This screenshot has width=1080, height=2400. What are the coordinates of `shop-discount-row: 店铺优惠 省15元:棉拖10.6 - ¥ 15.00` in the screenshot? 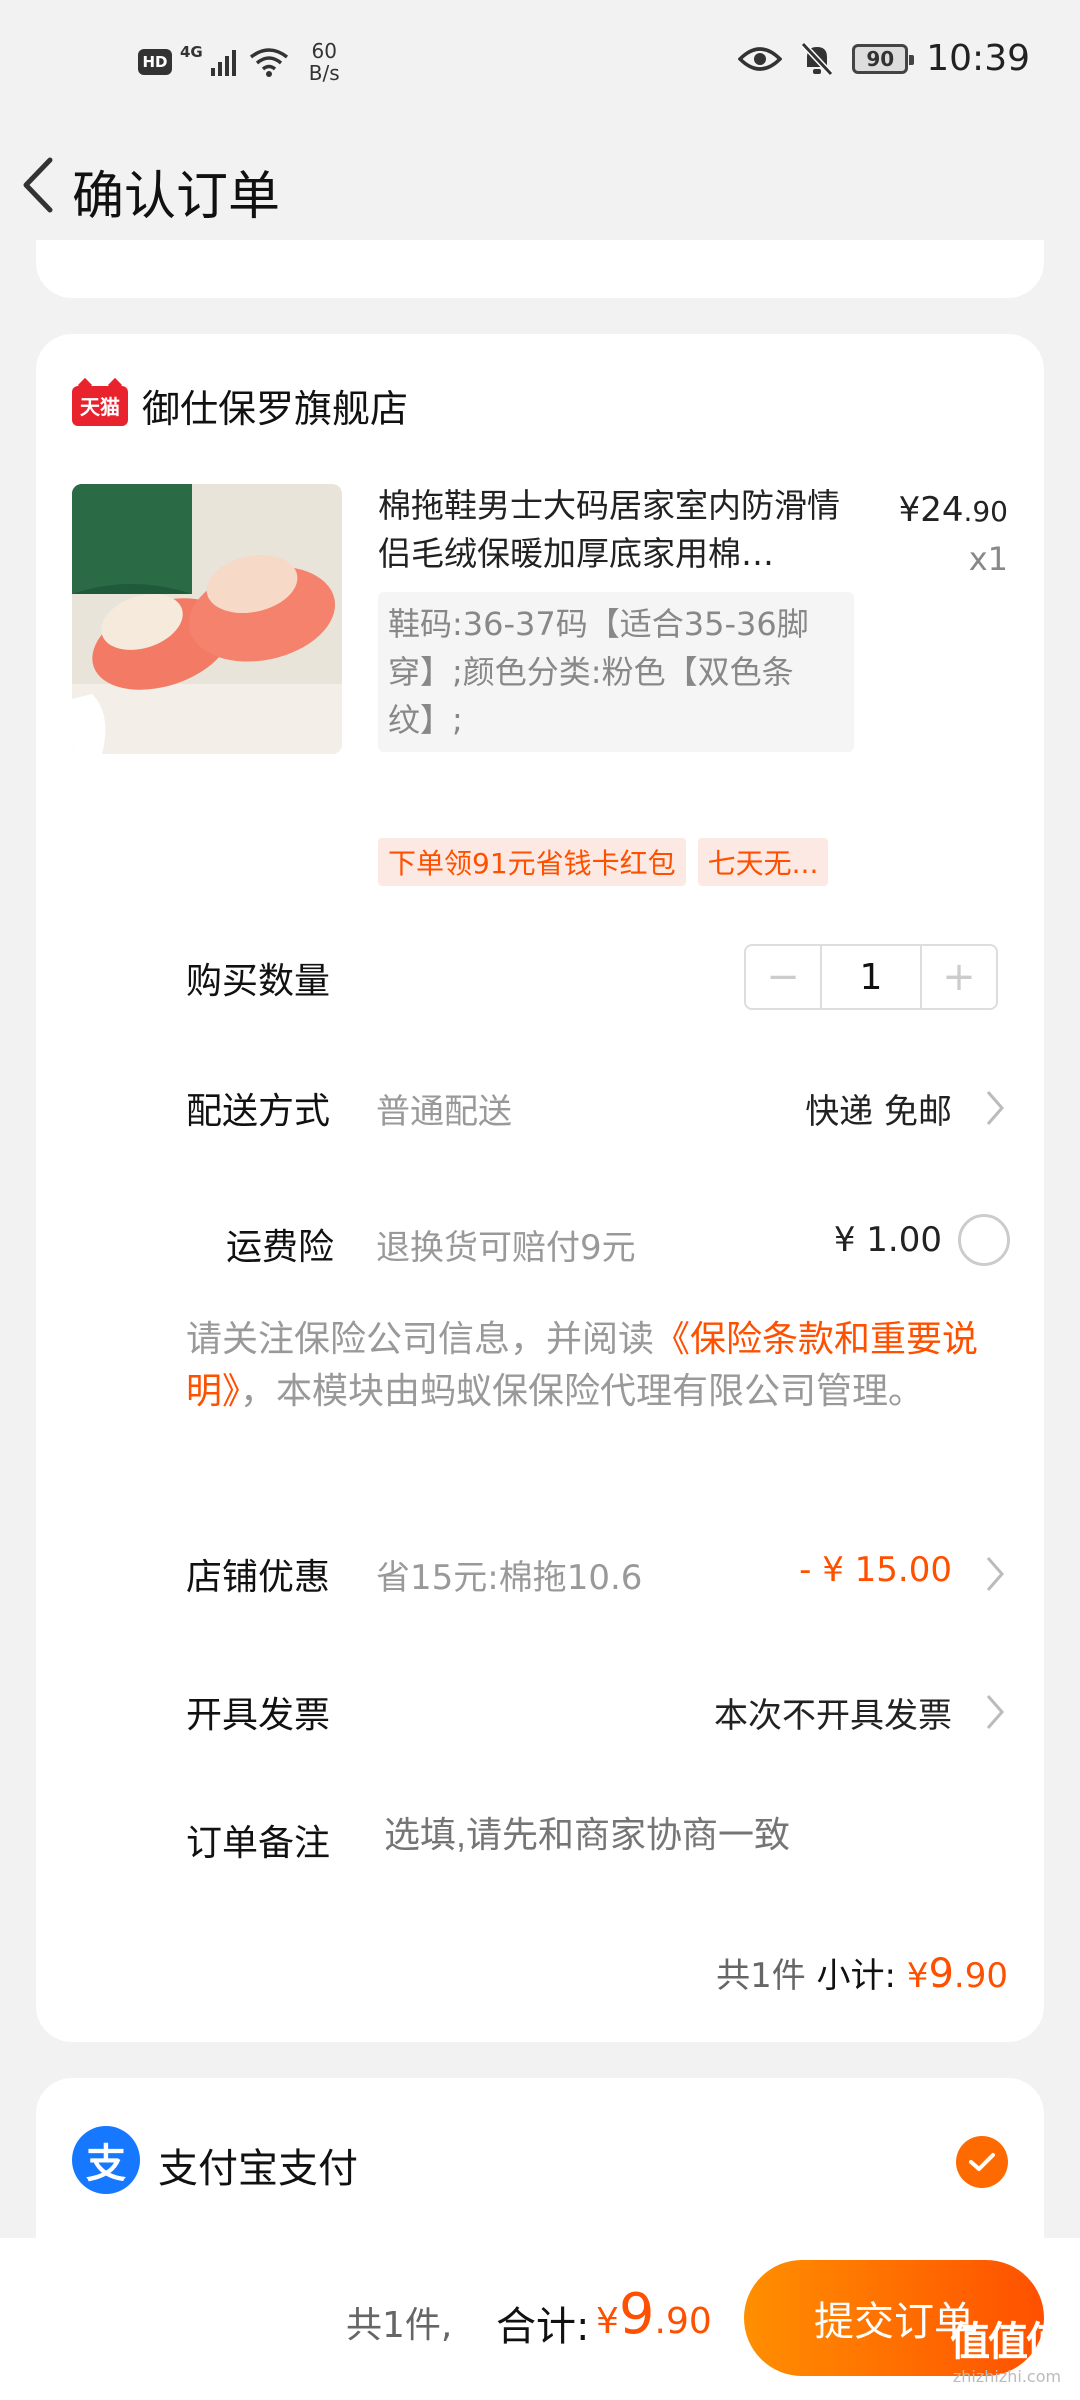 It's located at (540, 1570).